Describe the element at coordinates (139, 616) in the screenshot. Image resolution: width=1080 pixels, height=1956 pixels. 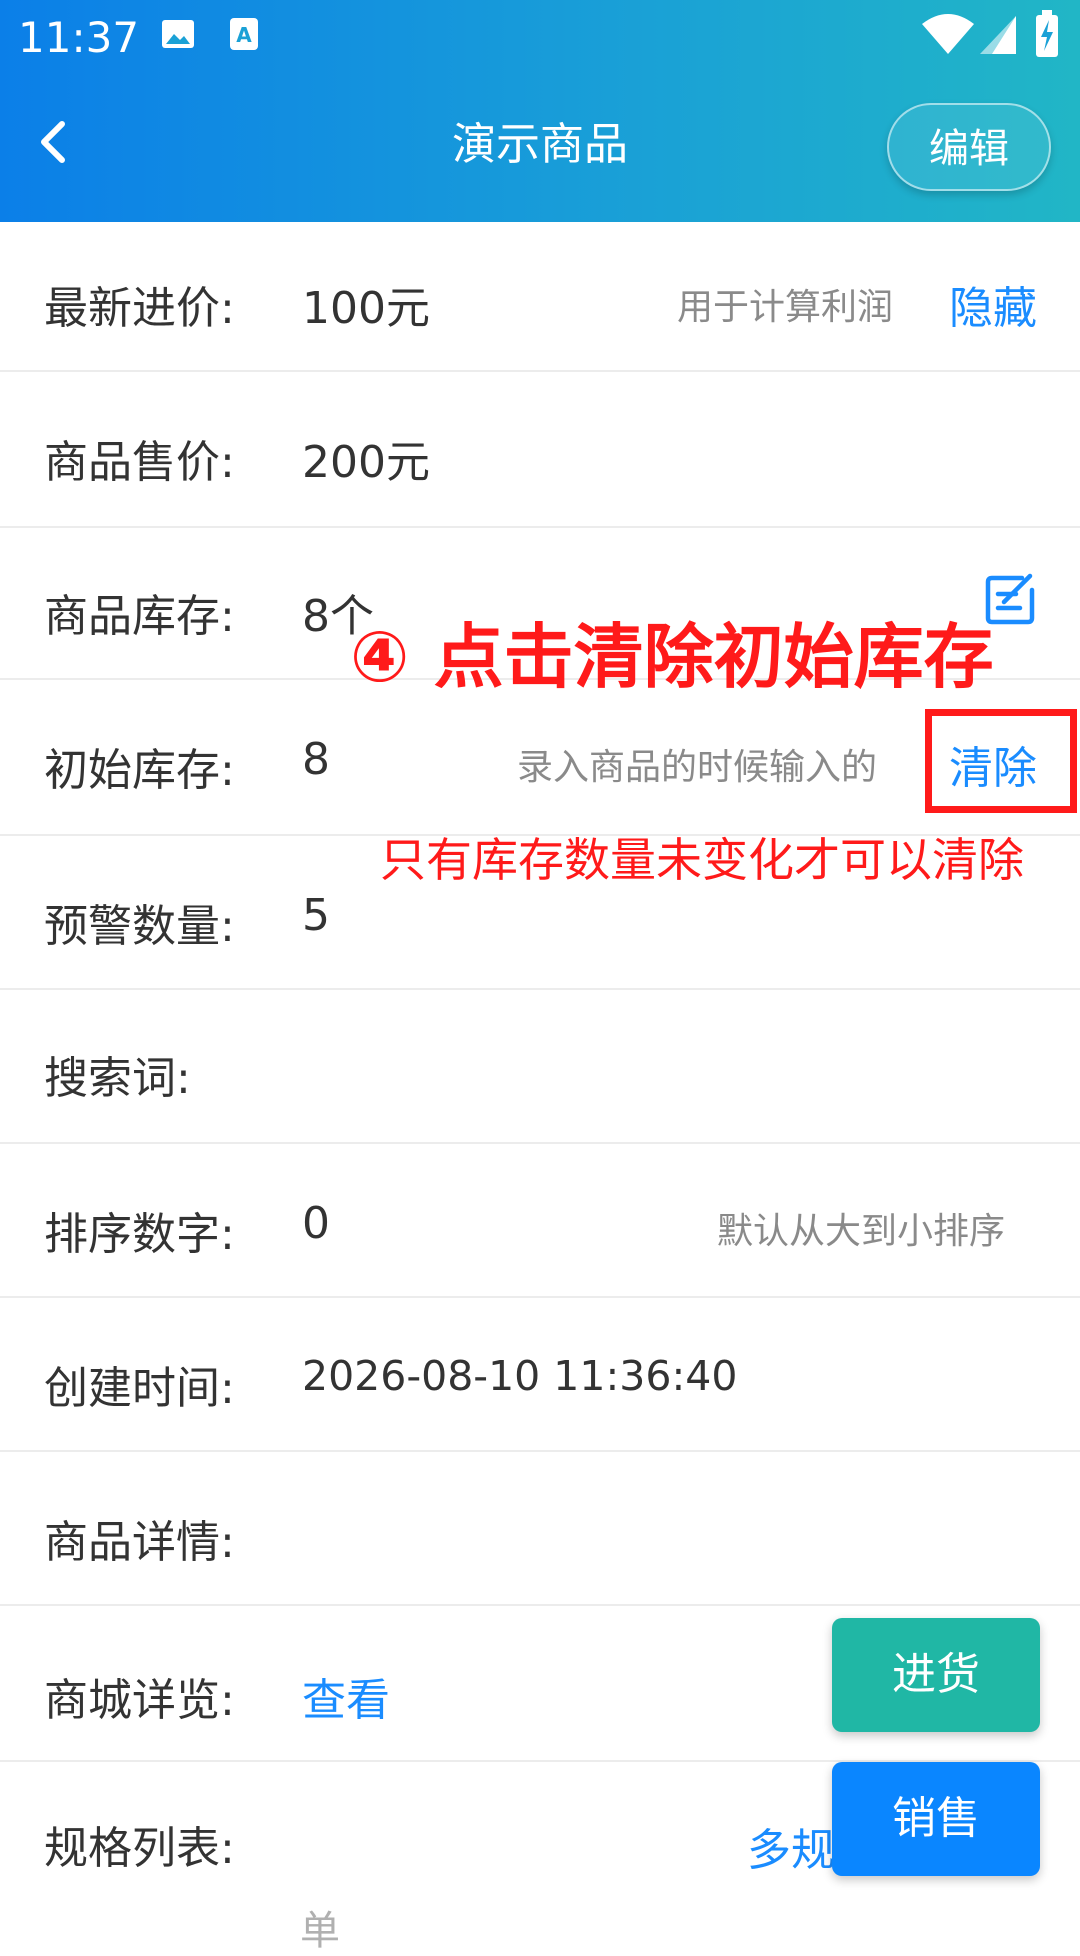
I see `row-label: 商品库存:` at that location.